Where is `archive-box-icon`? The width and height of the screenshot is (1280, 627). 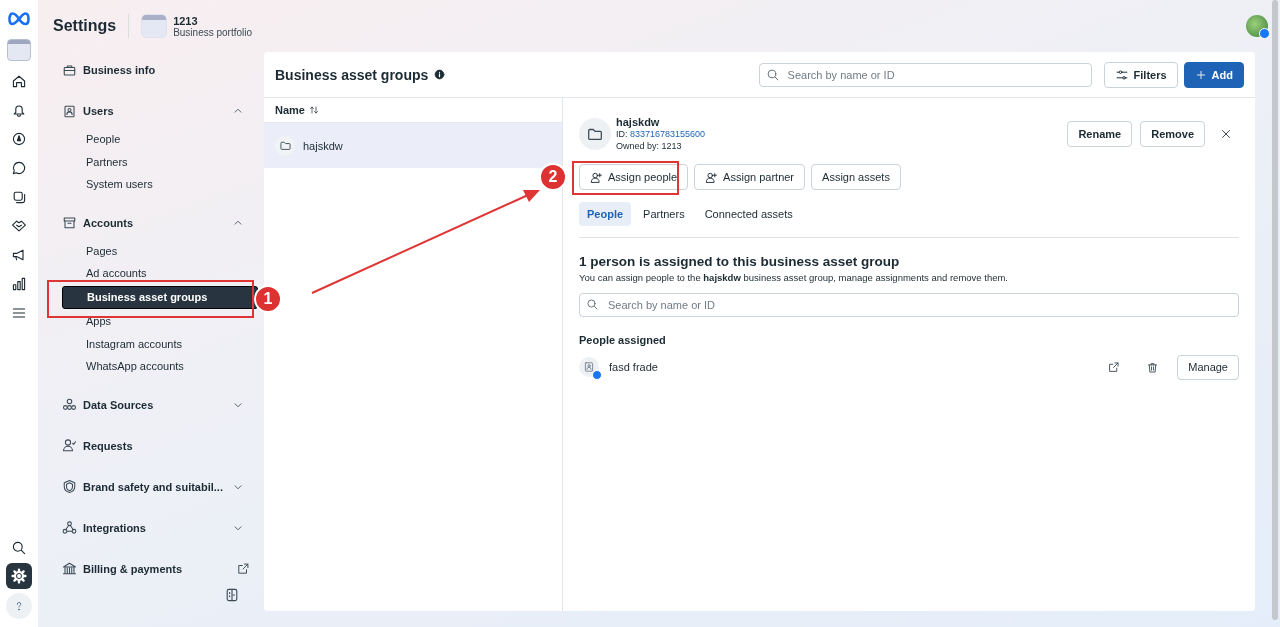
archive-box-icon is located at coordinates (69, 223).